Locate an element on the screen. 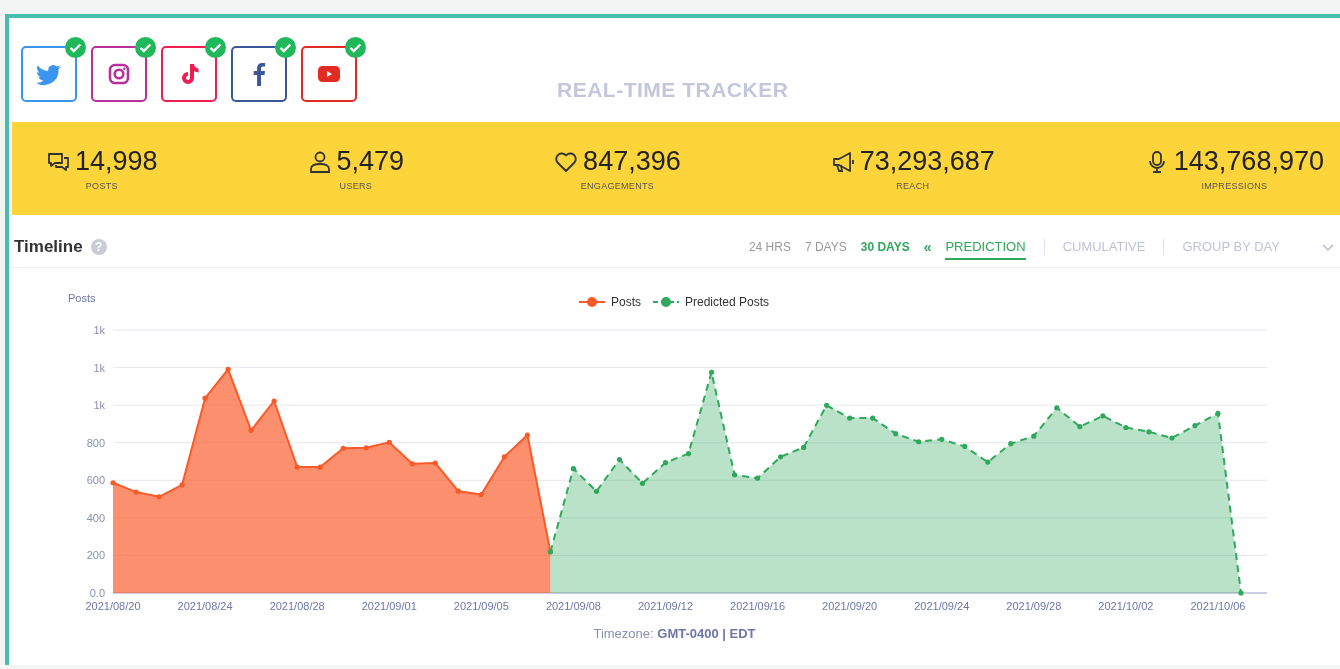  legend-label: Predicted Posts is located at coordinates (727, 302).